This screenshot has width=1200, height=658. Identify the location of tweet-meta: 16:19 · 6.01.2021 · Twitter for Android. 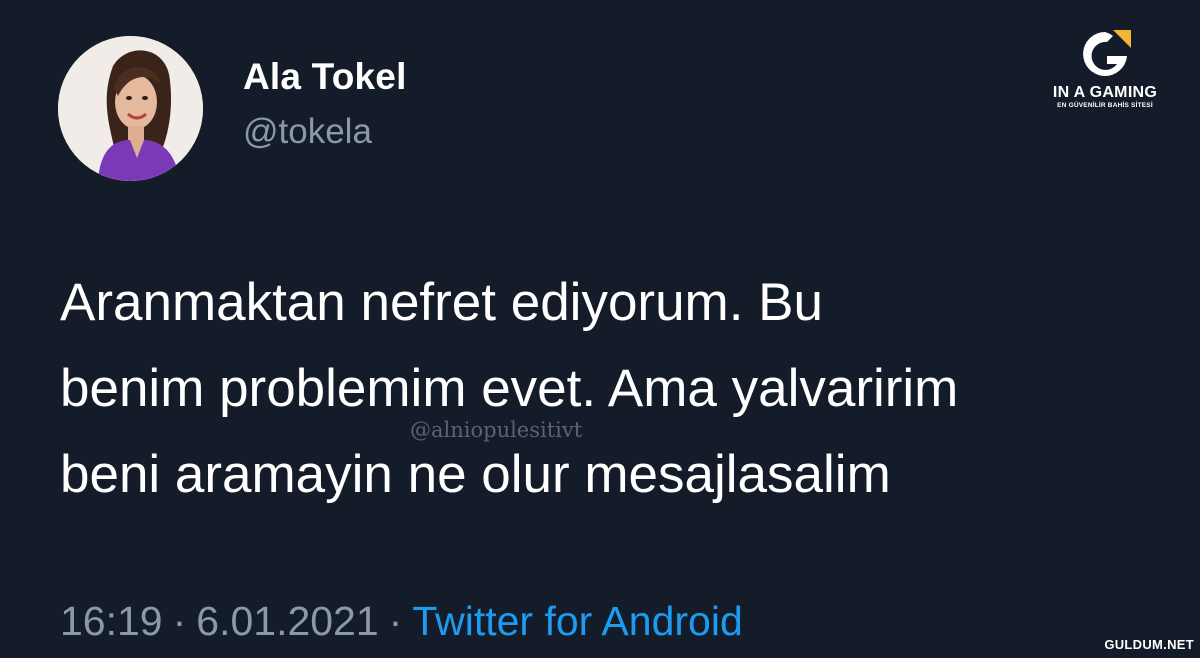
(401, 621).